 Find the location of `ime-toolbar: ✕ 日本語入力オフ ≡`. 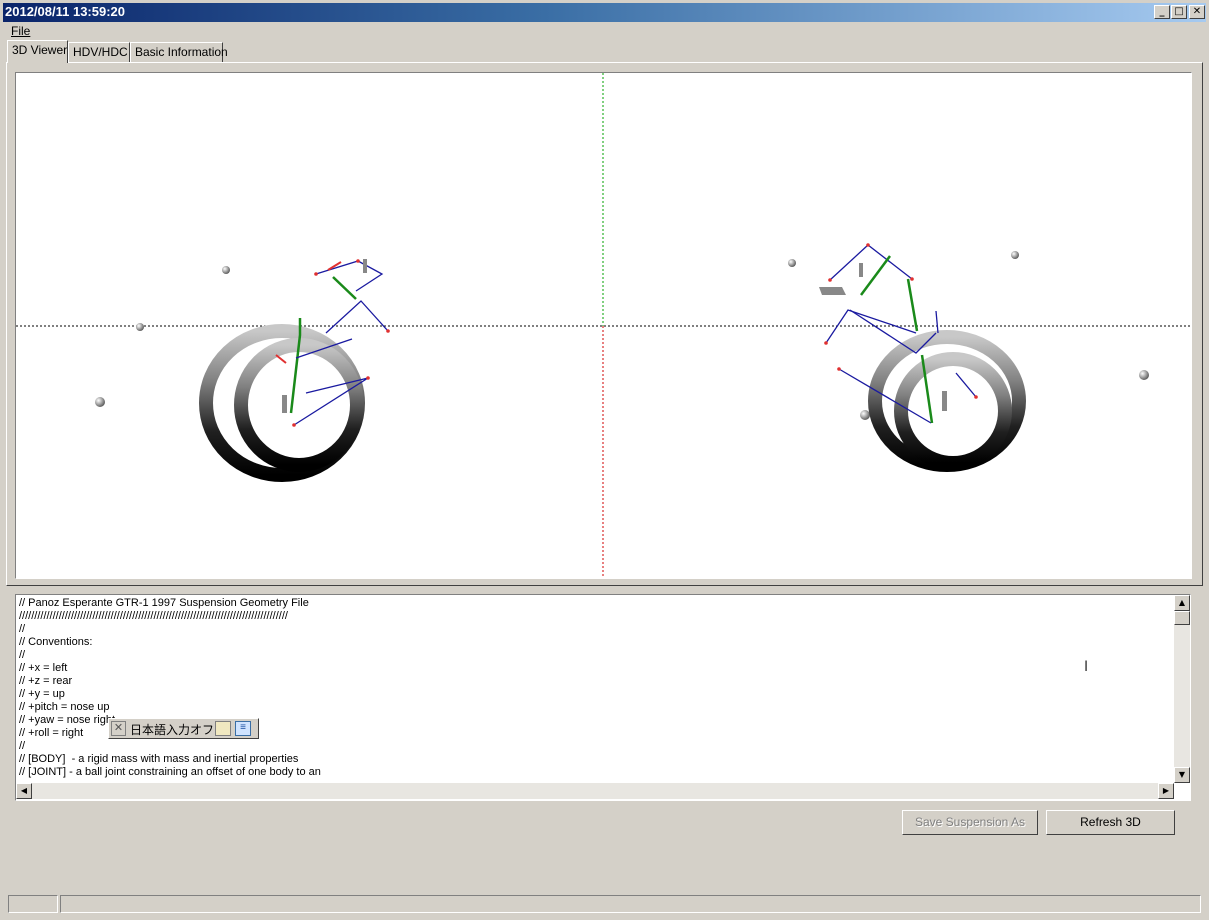

ime-toolbar: ✕ 日本語入力オフ ≡ is located at coordinates (183, 728).